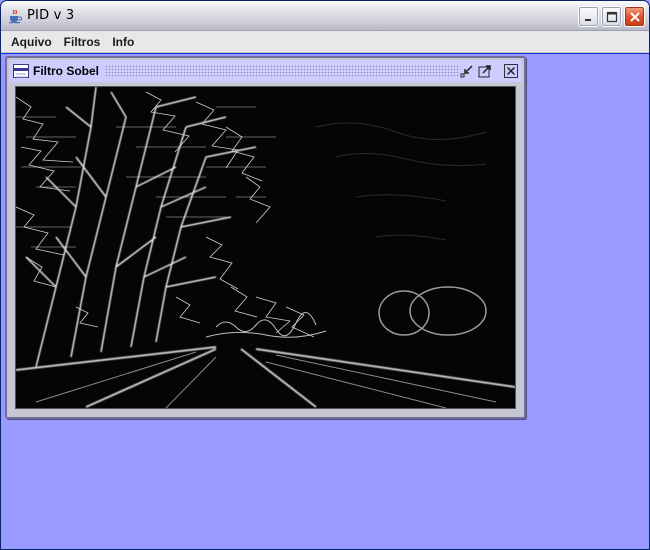 This screenshot has width=650, height=550. What do you see at coordinates (588, 16) in the screenshot?
I see `minimize-button` at bounding box center [588, 16].